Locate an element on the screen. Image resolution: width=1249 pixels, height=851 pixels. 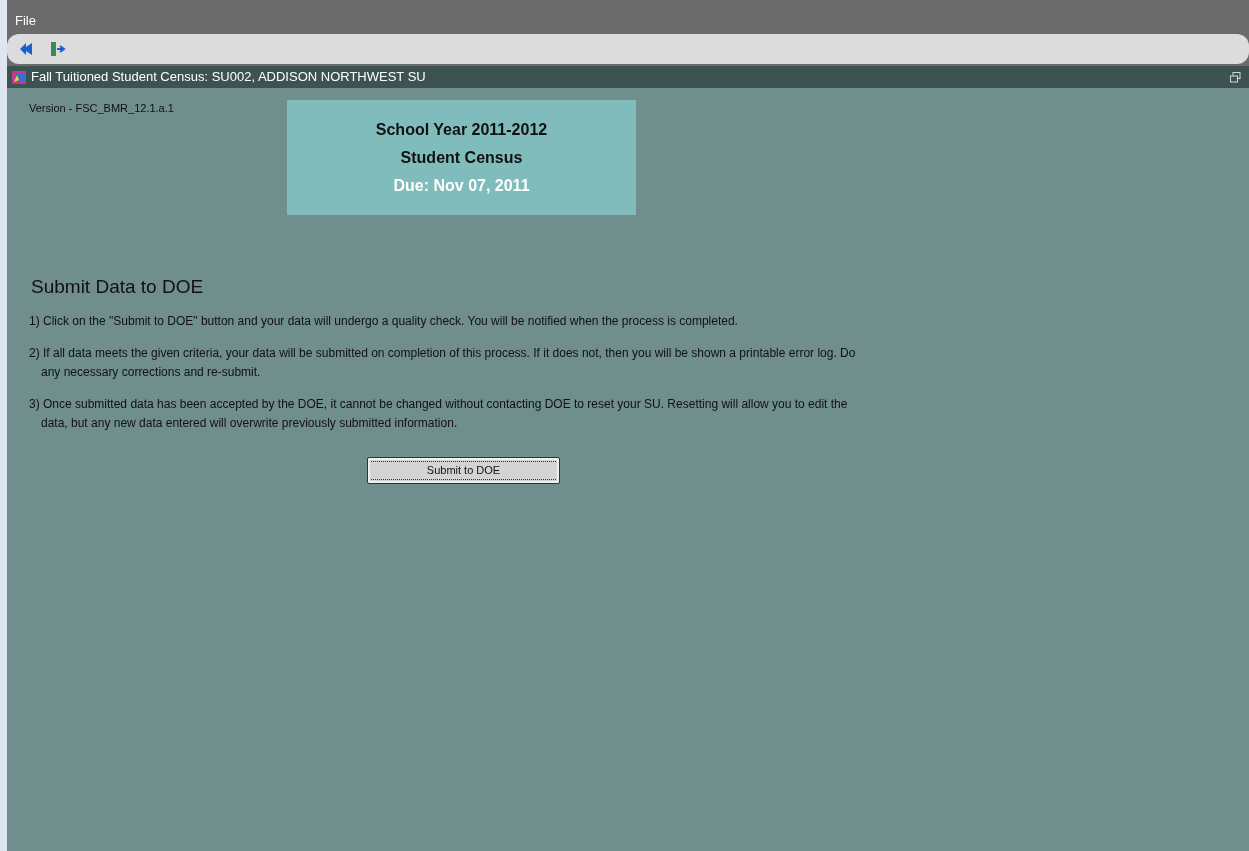
form-icon is located at coordinates (19, 77).